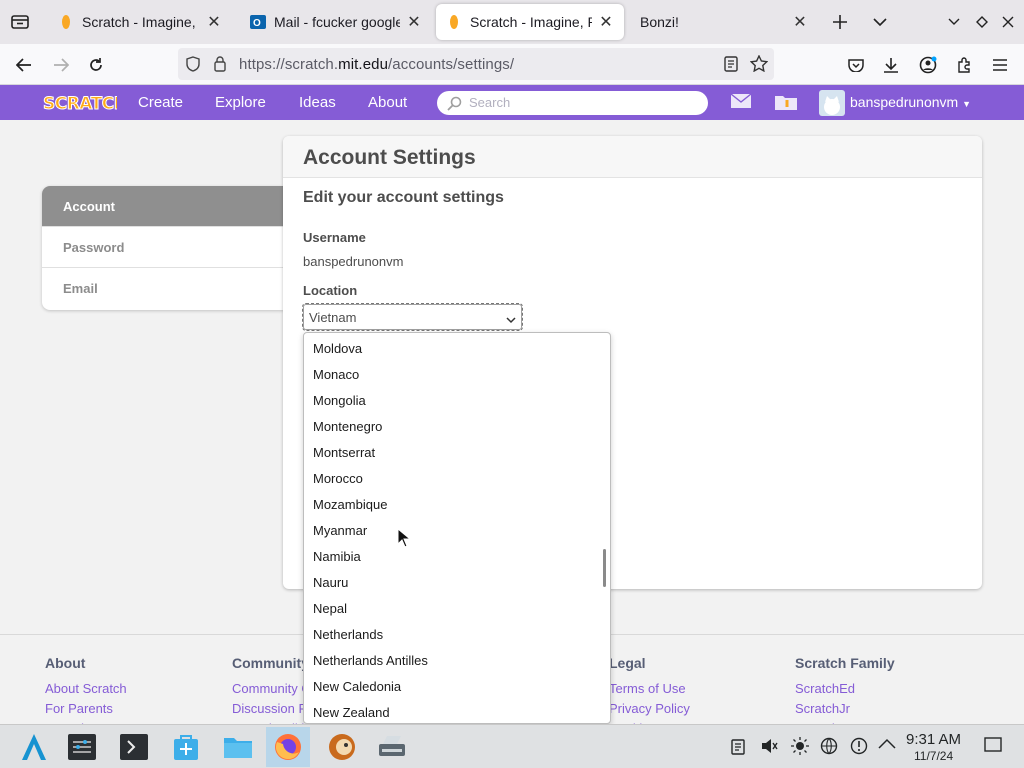 The height and width of the screenshot is (768, 1024). Describe the element at coordinates (457, 428) in the screenshot. I see `dropdown-option: Montenegro` at that location.